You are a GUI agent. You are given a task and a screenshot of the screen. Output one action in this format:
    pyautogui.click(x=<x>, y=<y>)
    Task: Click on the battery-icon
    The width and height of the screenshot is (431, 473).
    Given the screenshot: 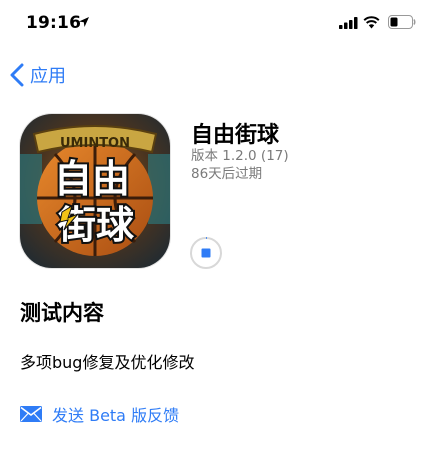 What is the action you would take?
    pyautogui.click(x=402, y=22)
    